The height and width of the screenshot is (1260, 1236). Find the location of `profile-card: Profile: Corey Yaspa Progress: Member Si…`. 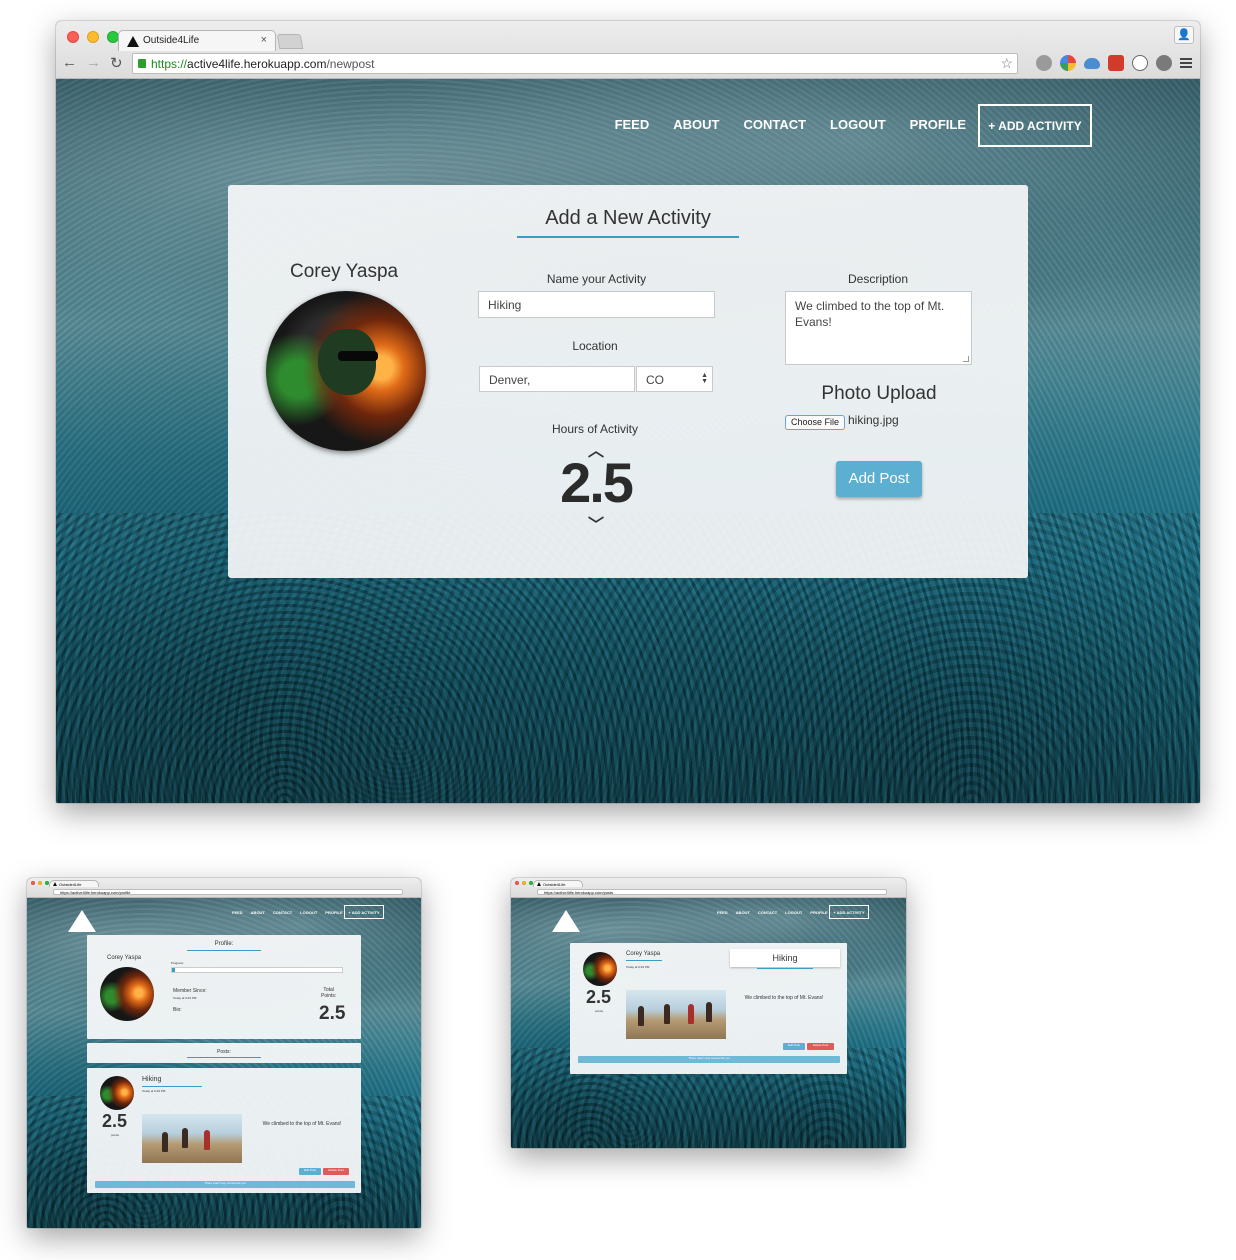

profile-card: Profile: Corey Yaspa Progress: Member Si… is located at coordinates (224, 987).